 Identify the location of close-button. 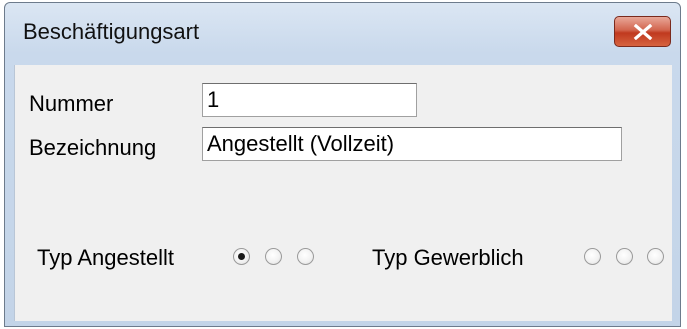
(642, 31).